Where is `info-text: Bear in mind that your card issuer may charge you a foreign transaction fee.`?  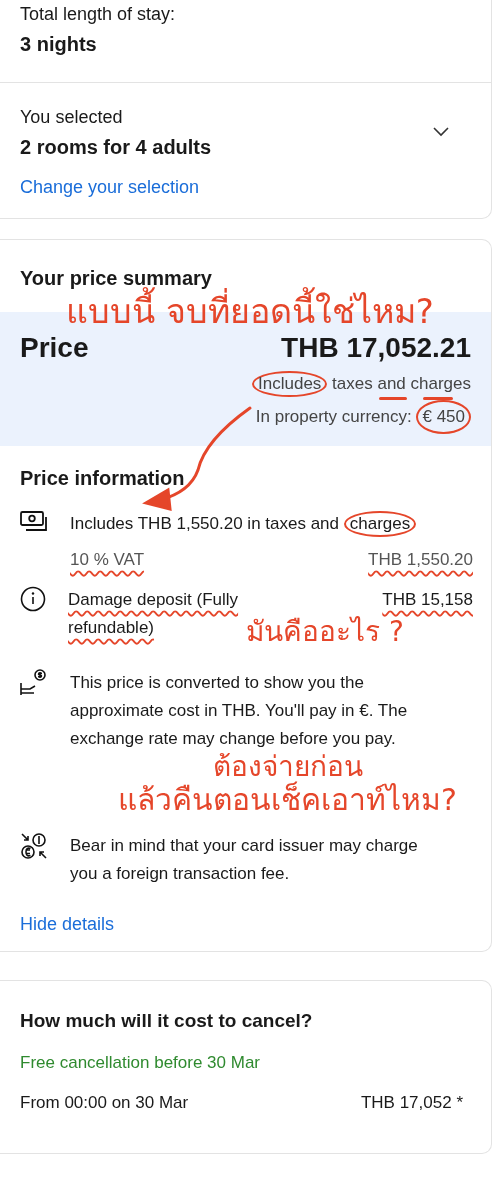
info-text: Bear in mind that your card issuer may charge you a foreign transaction fee. is located at coordinates (244, 860).